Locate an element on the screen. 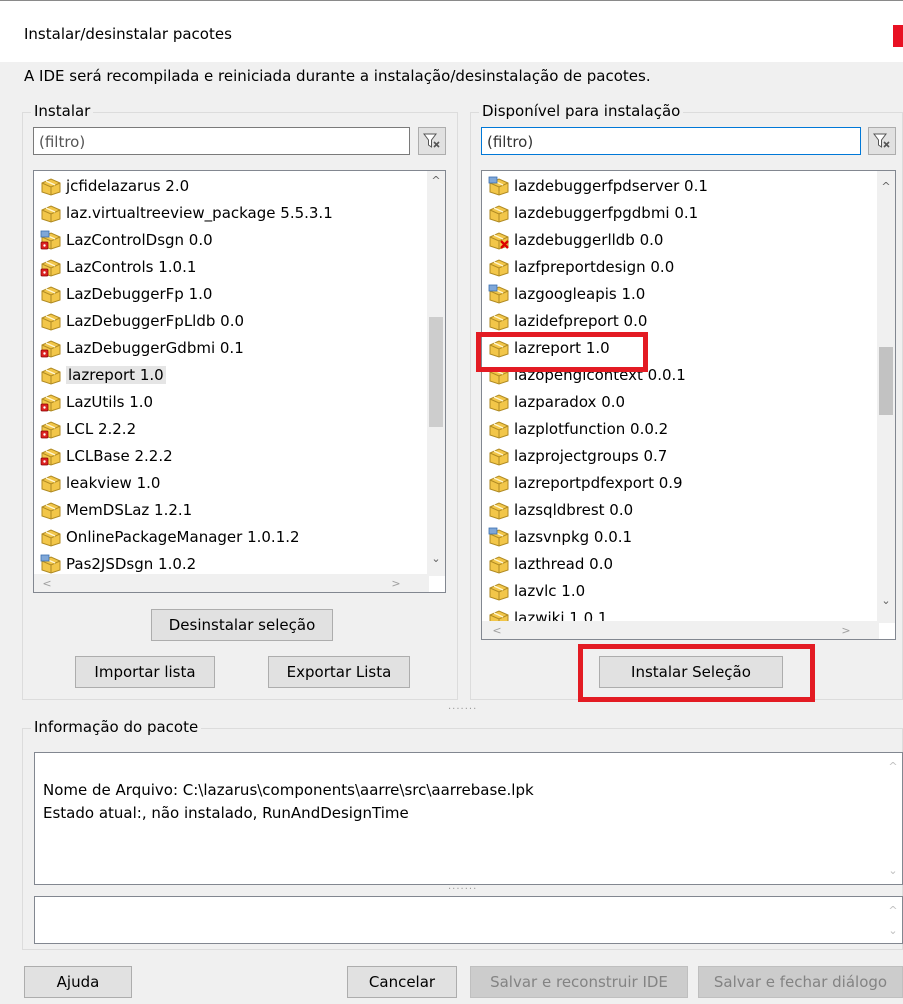 This screenshot has height=1004, width=903. window-title: Instalar/desinstalar pacotes is located at coordinates (128, 34).